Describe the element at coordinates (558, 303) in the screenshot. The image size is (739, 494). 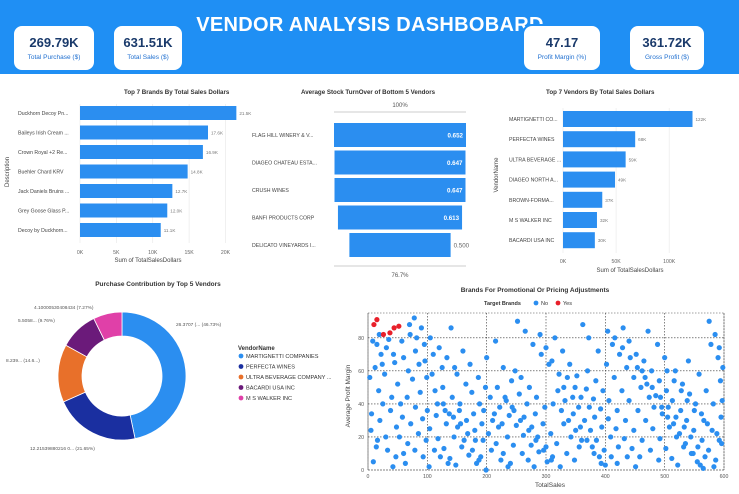
I see `scatter-legend-yes-dot` at that location.